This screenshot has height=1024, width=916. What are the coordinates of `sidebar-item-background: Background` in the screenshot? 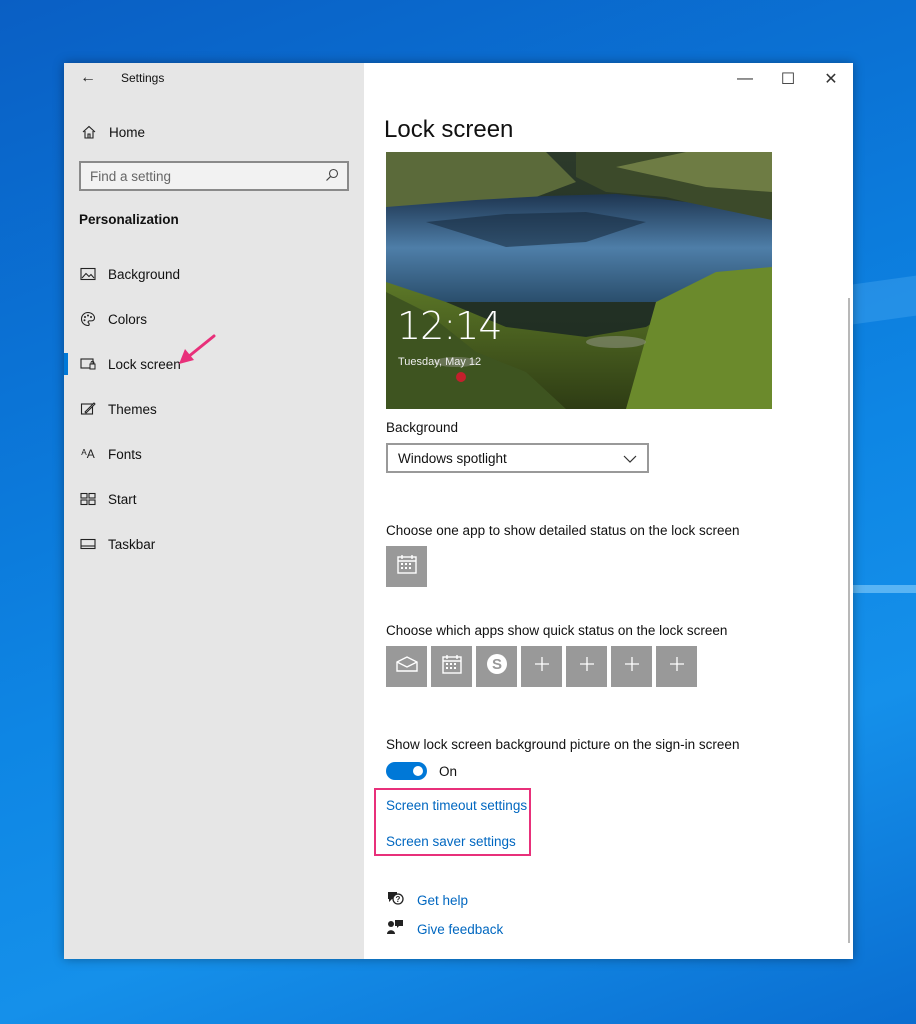 It's located at (214, 274).